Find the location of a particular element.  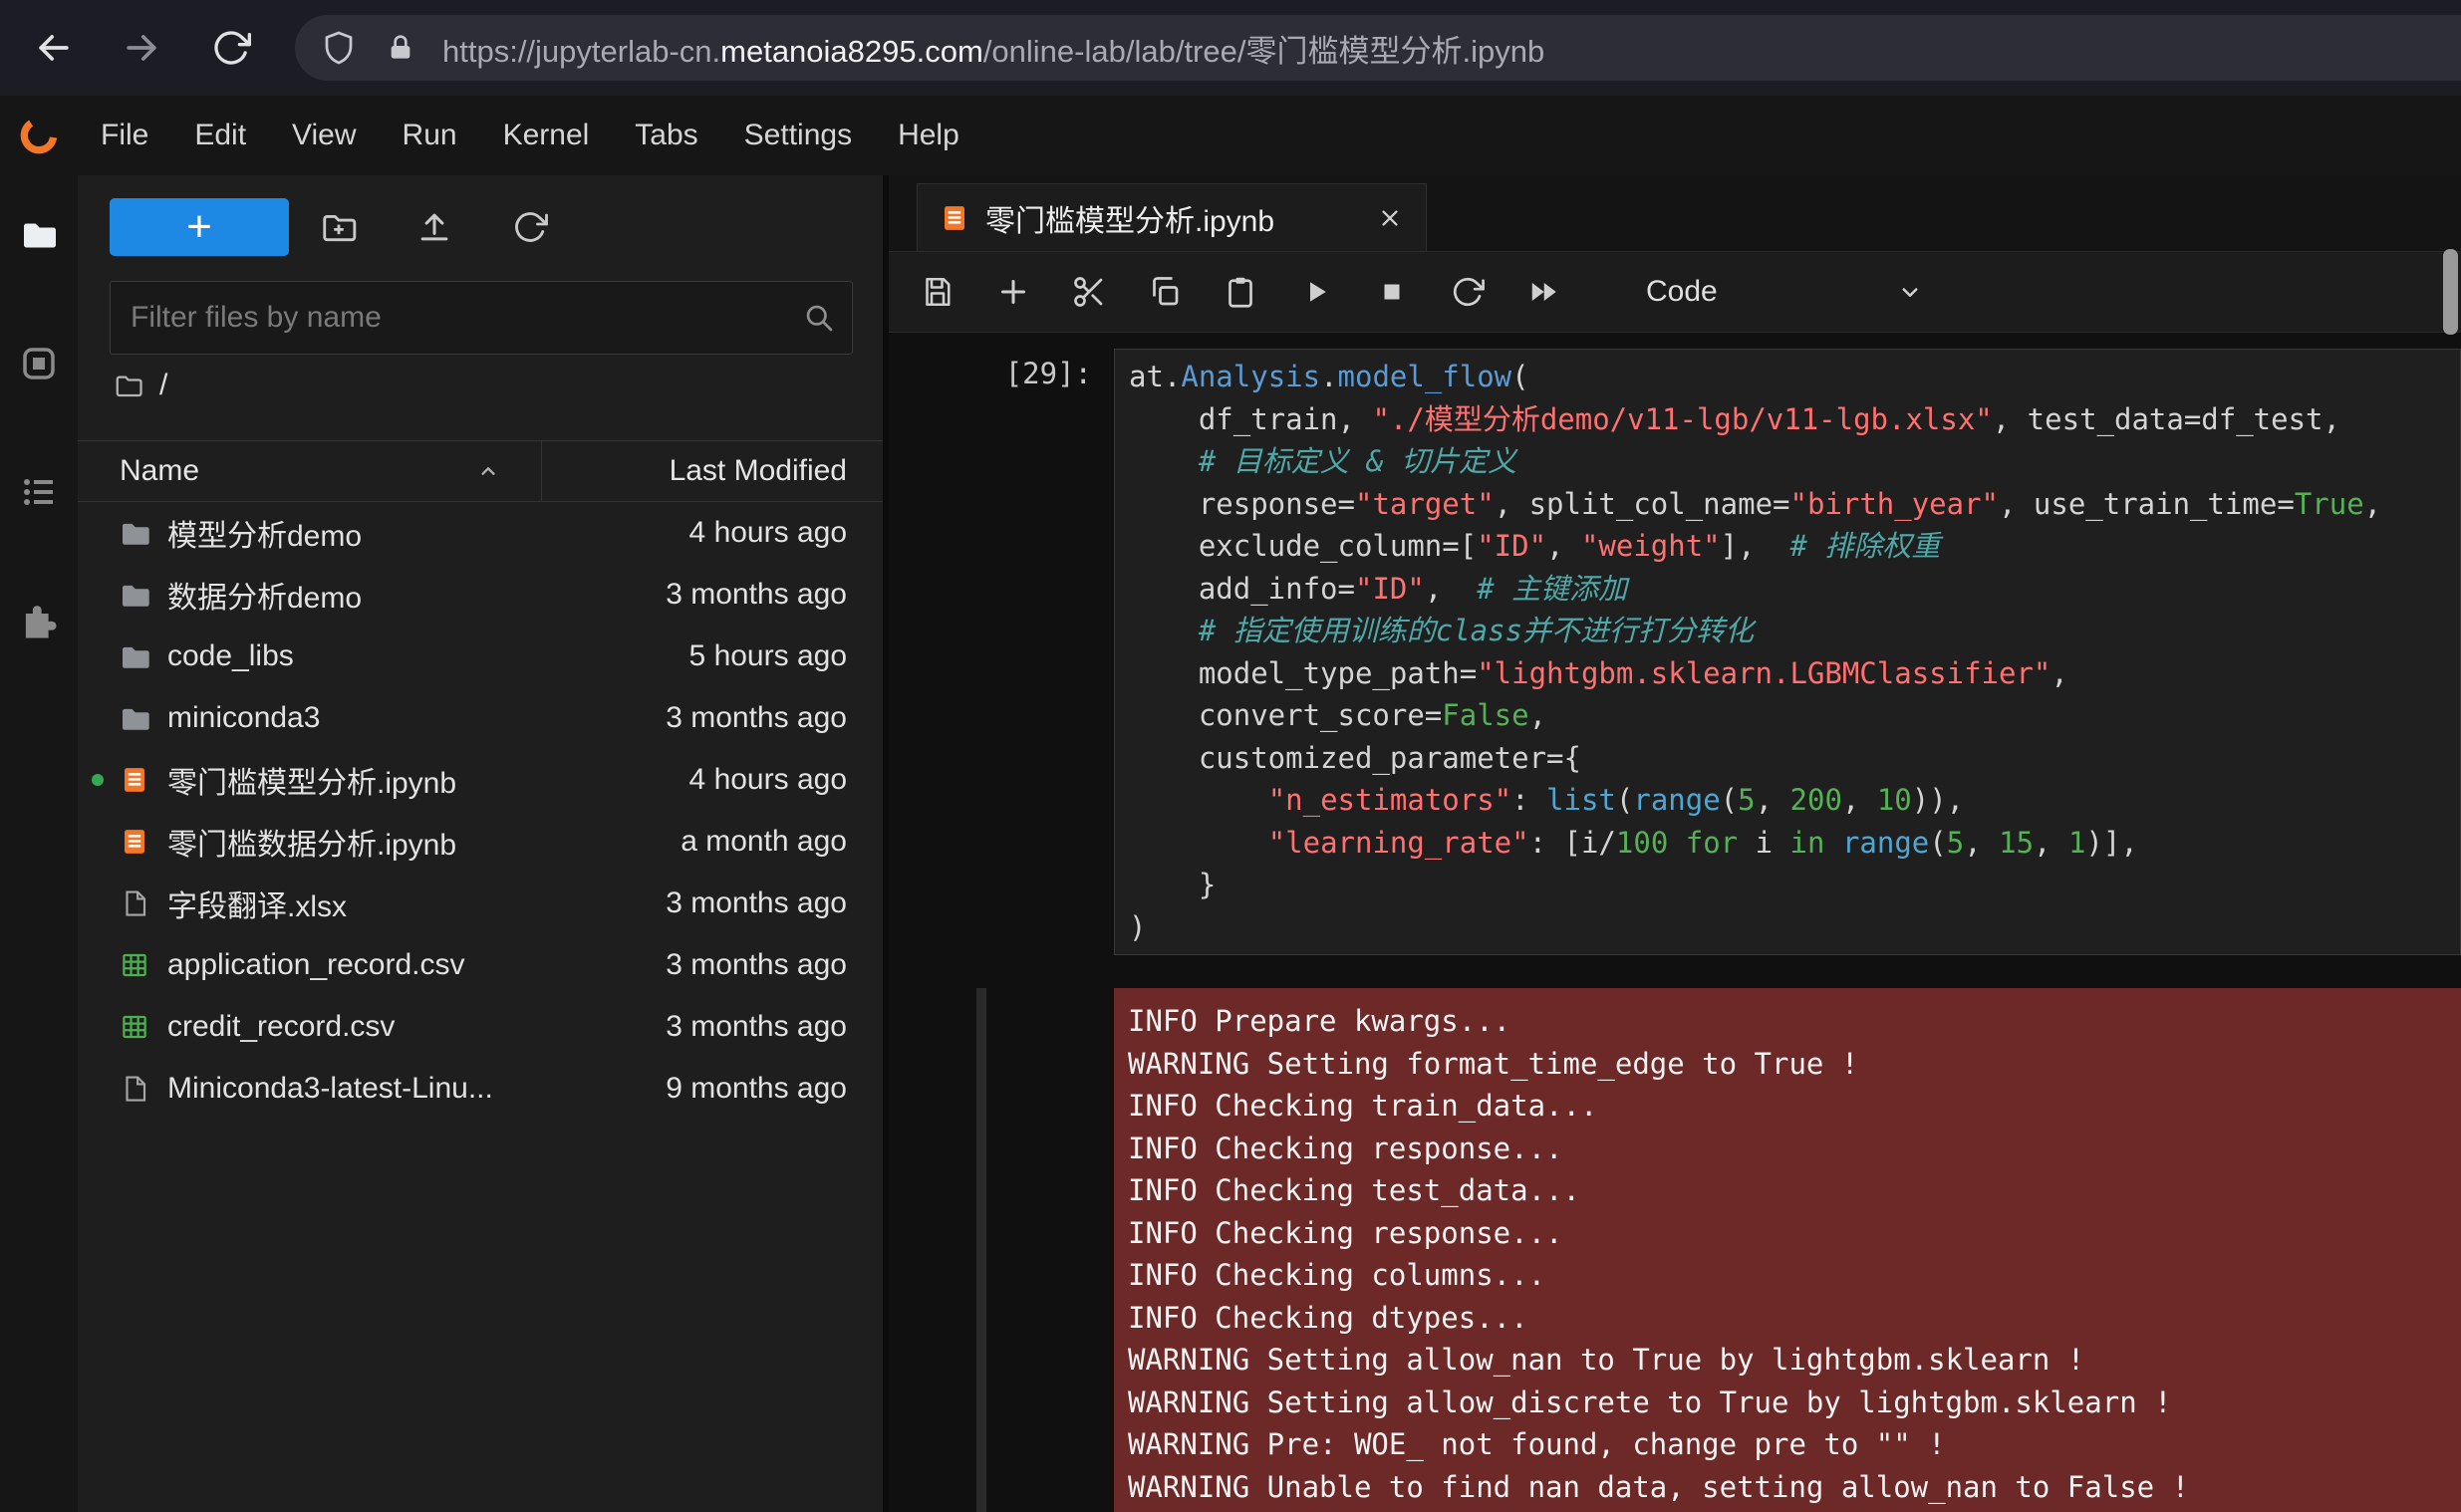

reload-button is located at coordinates (231, 48).